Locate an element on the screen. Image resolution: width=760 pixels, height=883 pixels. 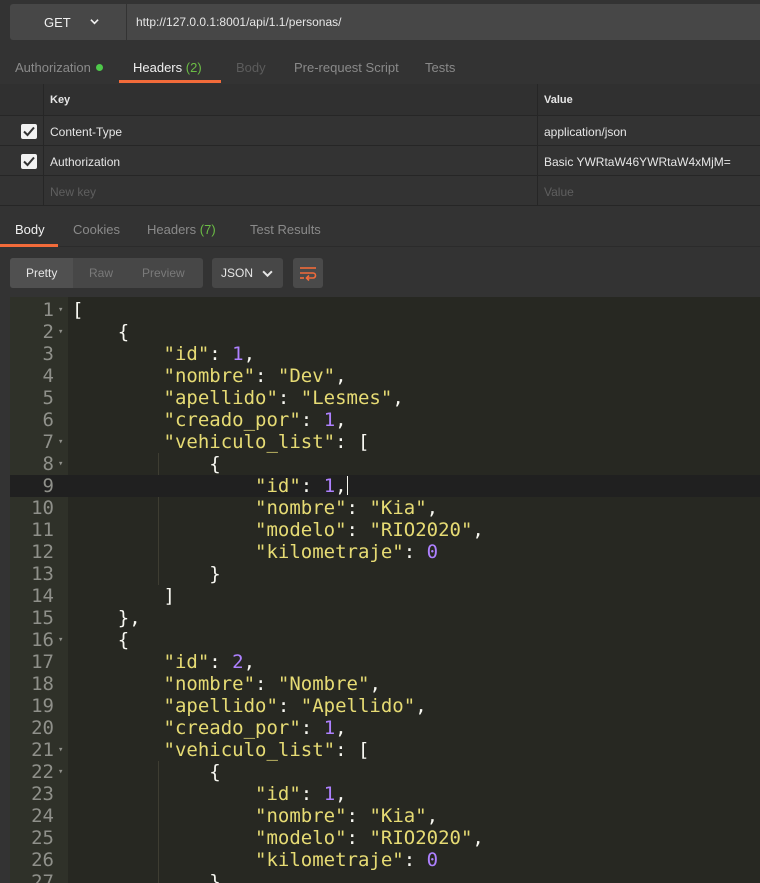
json-punctuation: } is located at coordinates (146, 574).